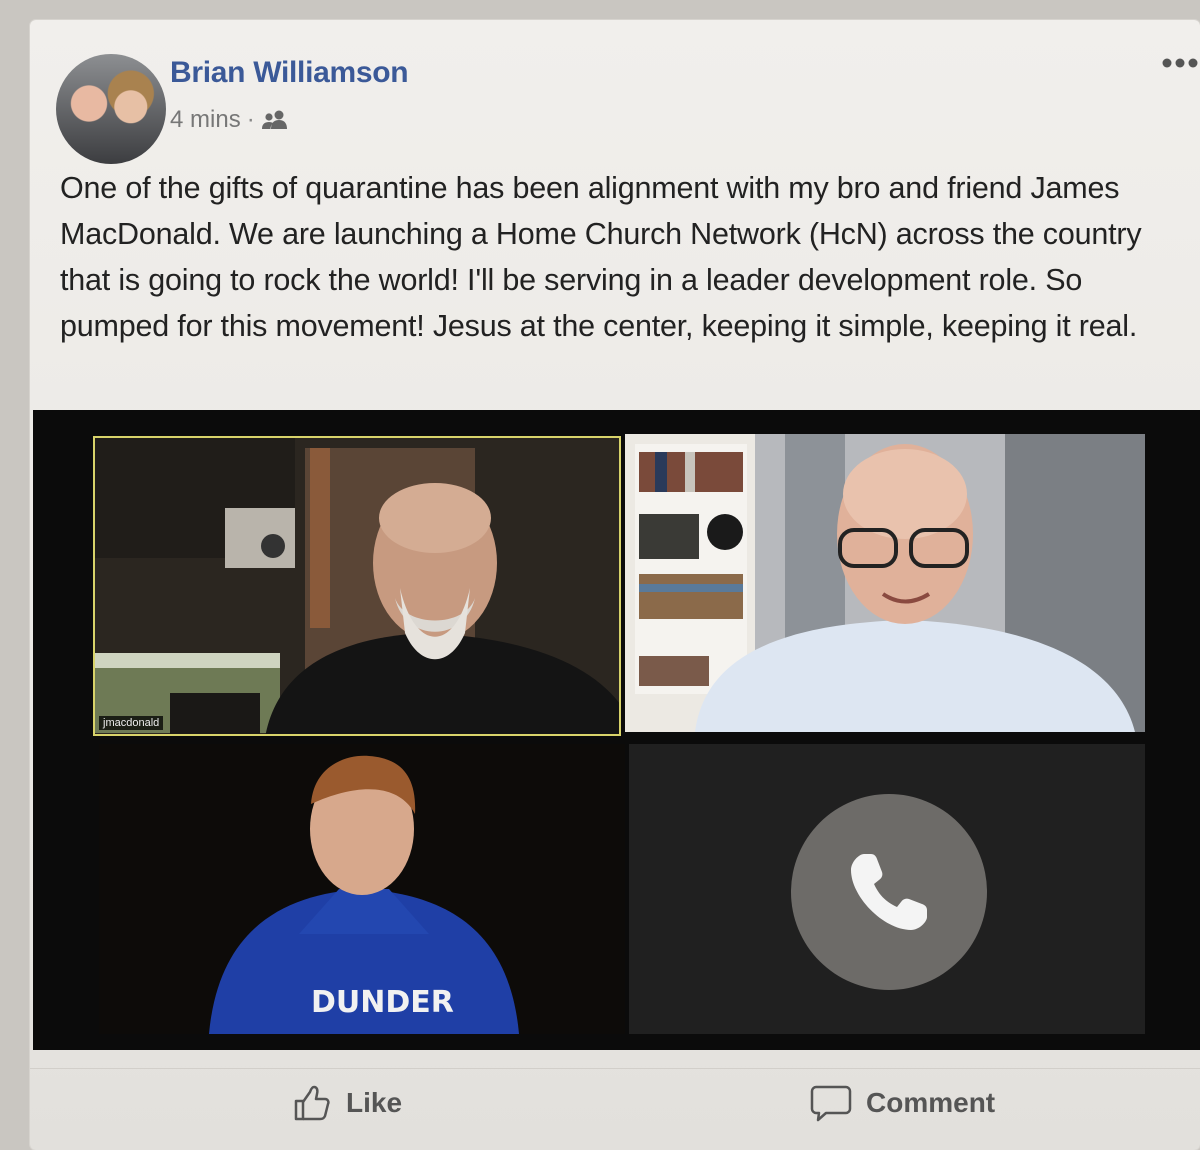 Image resolution: width=1200 pixels, height=1150 pixels. I want to click on thumbs-up-icon, so click(312, 1103).